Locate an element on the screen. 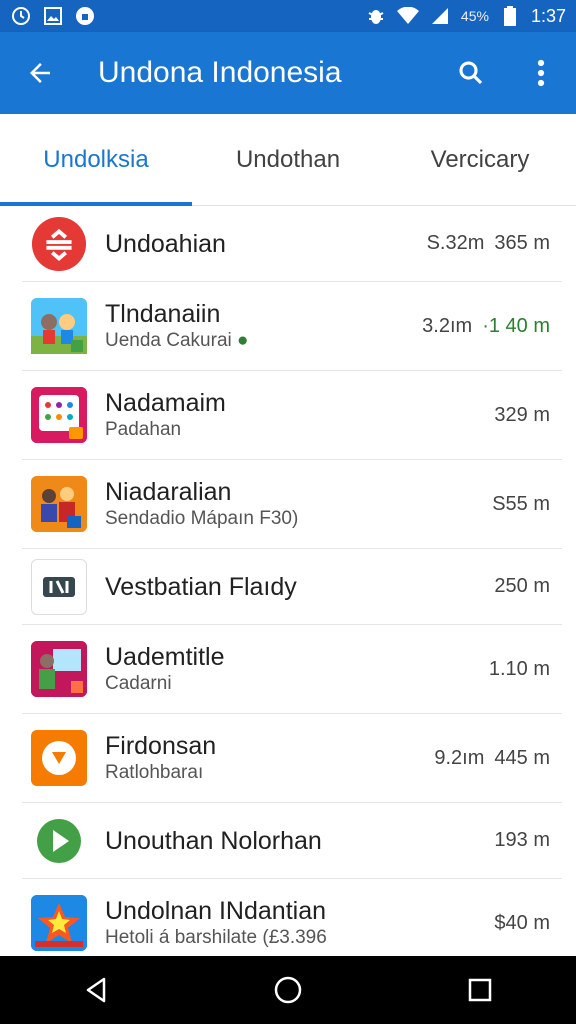 This screenshot has height=1024, width=576. nav-recents-icon is located at coordinates (480, 990).